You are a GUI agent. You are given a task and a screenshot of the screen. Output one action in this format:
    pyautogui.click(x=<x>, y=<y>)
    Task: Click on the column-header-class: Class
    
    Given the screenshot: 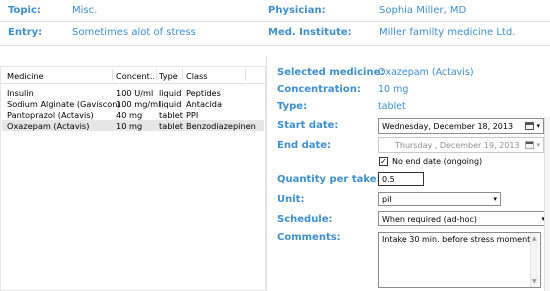 What is the action you would take?
    pyautogui.click(x=197, y=76)
    